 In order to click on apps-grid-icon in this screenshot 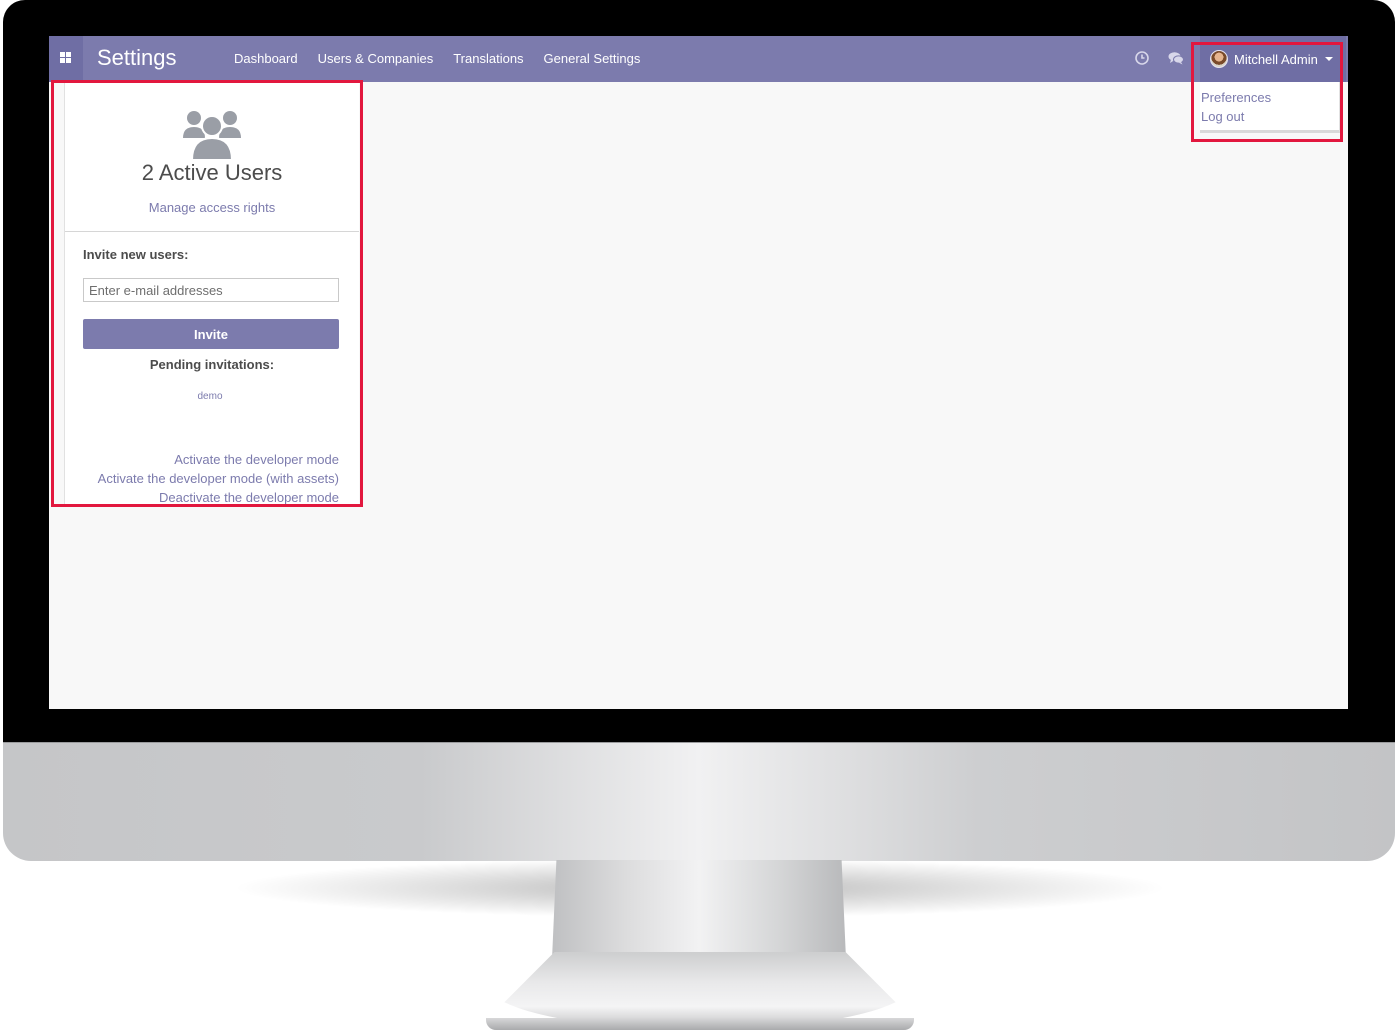, I will do `click(65, 57)`.